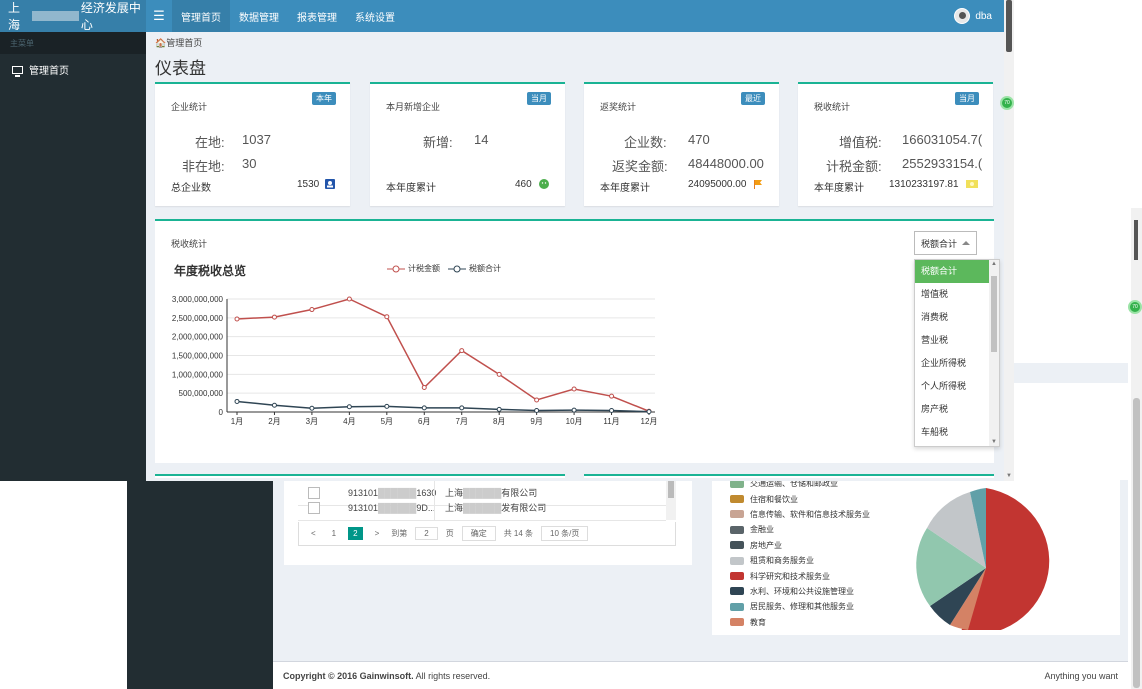 The height and width of the screenshot is (689, 1142). What do you see at coordinates (983, 16) in the screenshot?
I see `username: dba` at bounding box center [983, 16].